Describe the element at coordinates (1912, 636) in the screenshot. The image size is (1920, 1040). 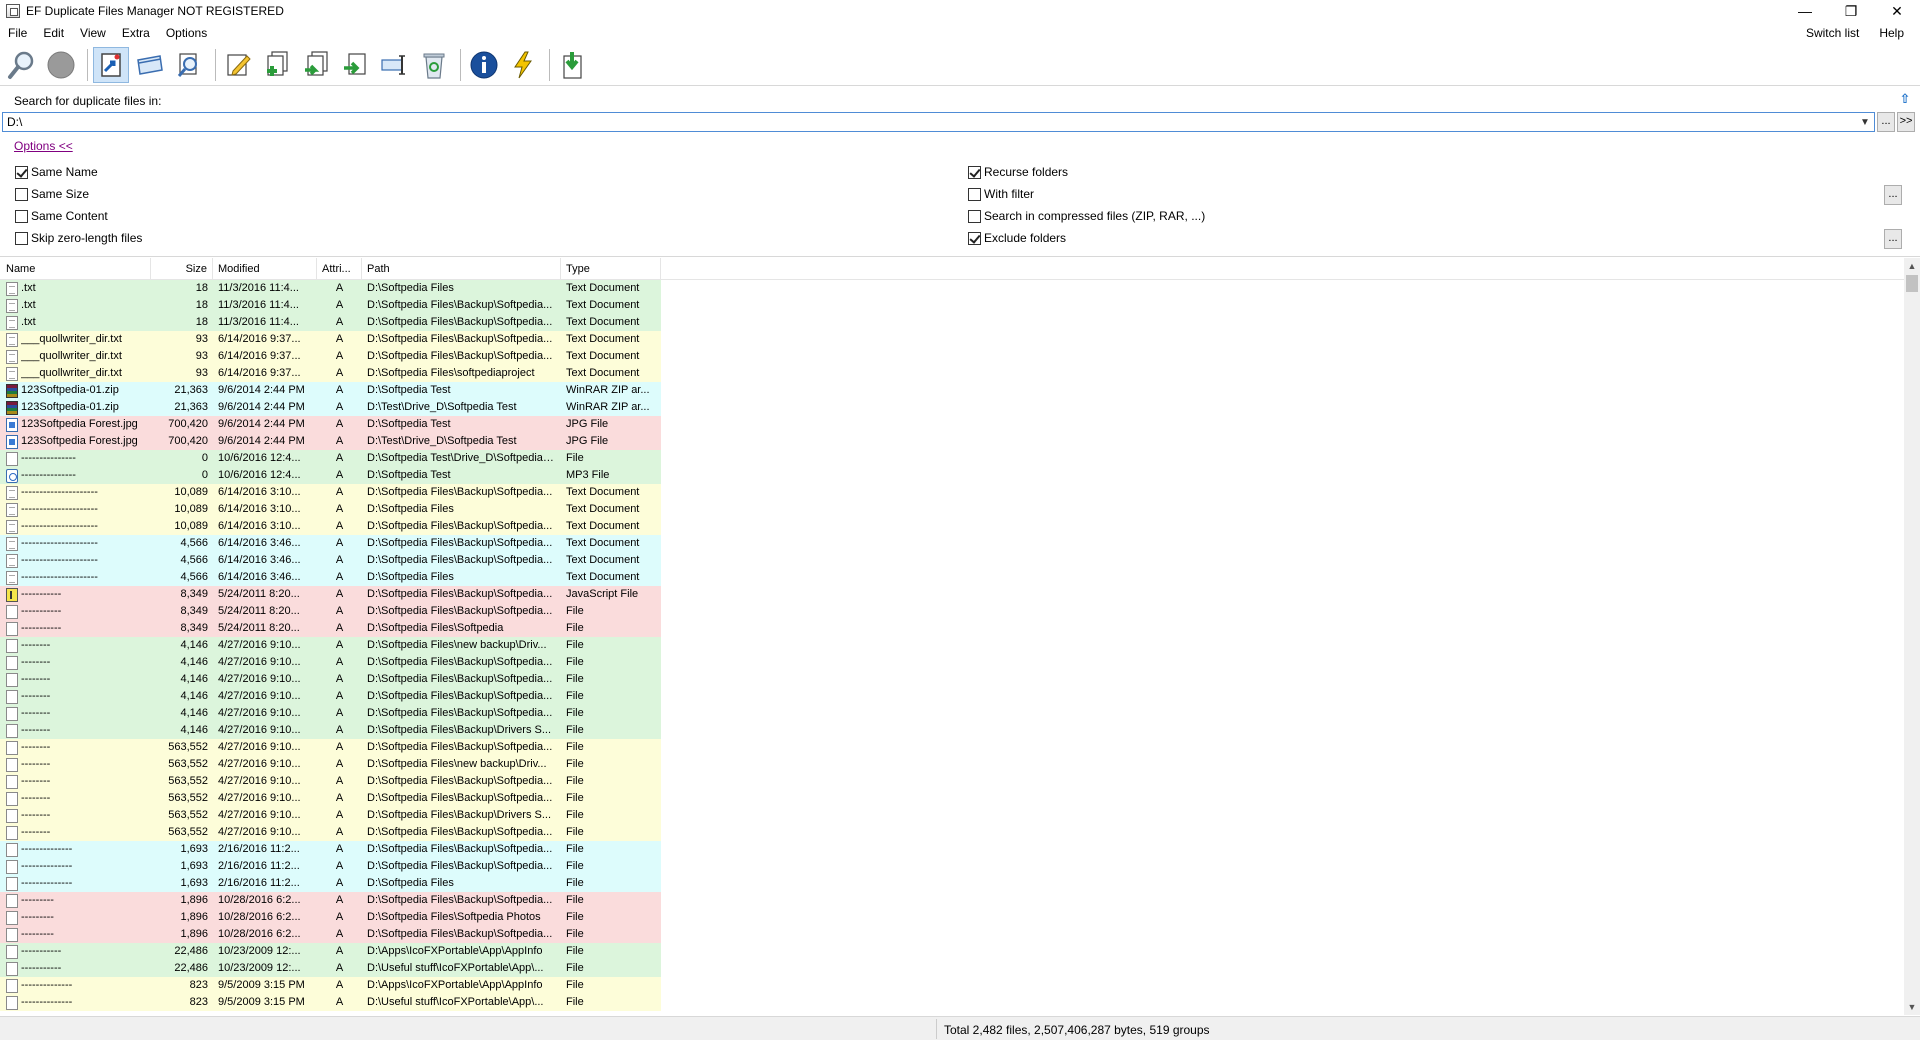
I see `vertical-scrollbar: ▲ ▼` at that location.